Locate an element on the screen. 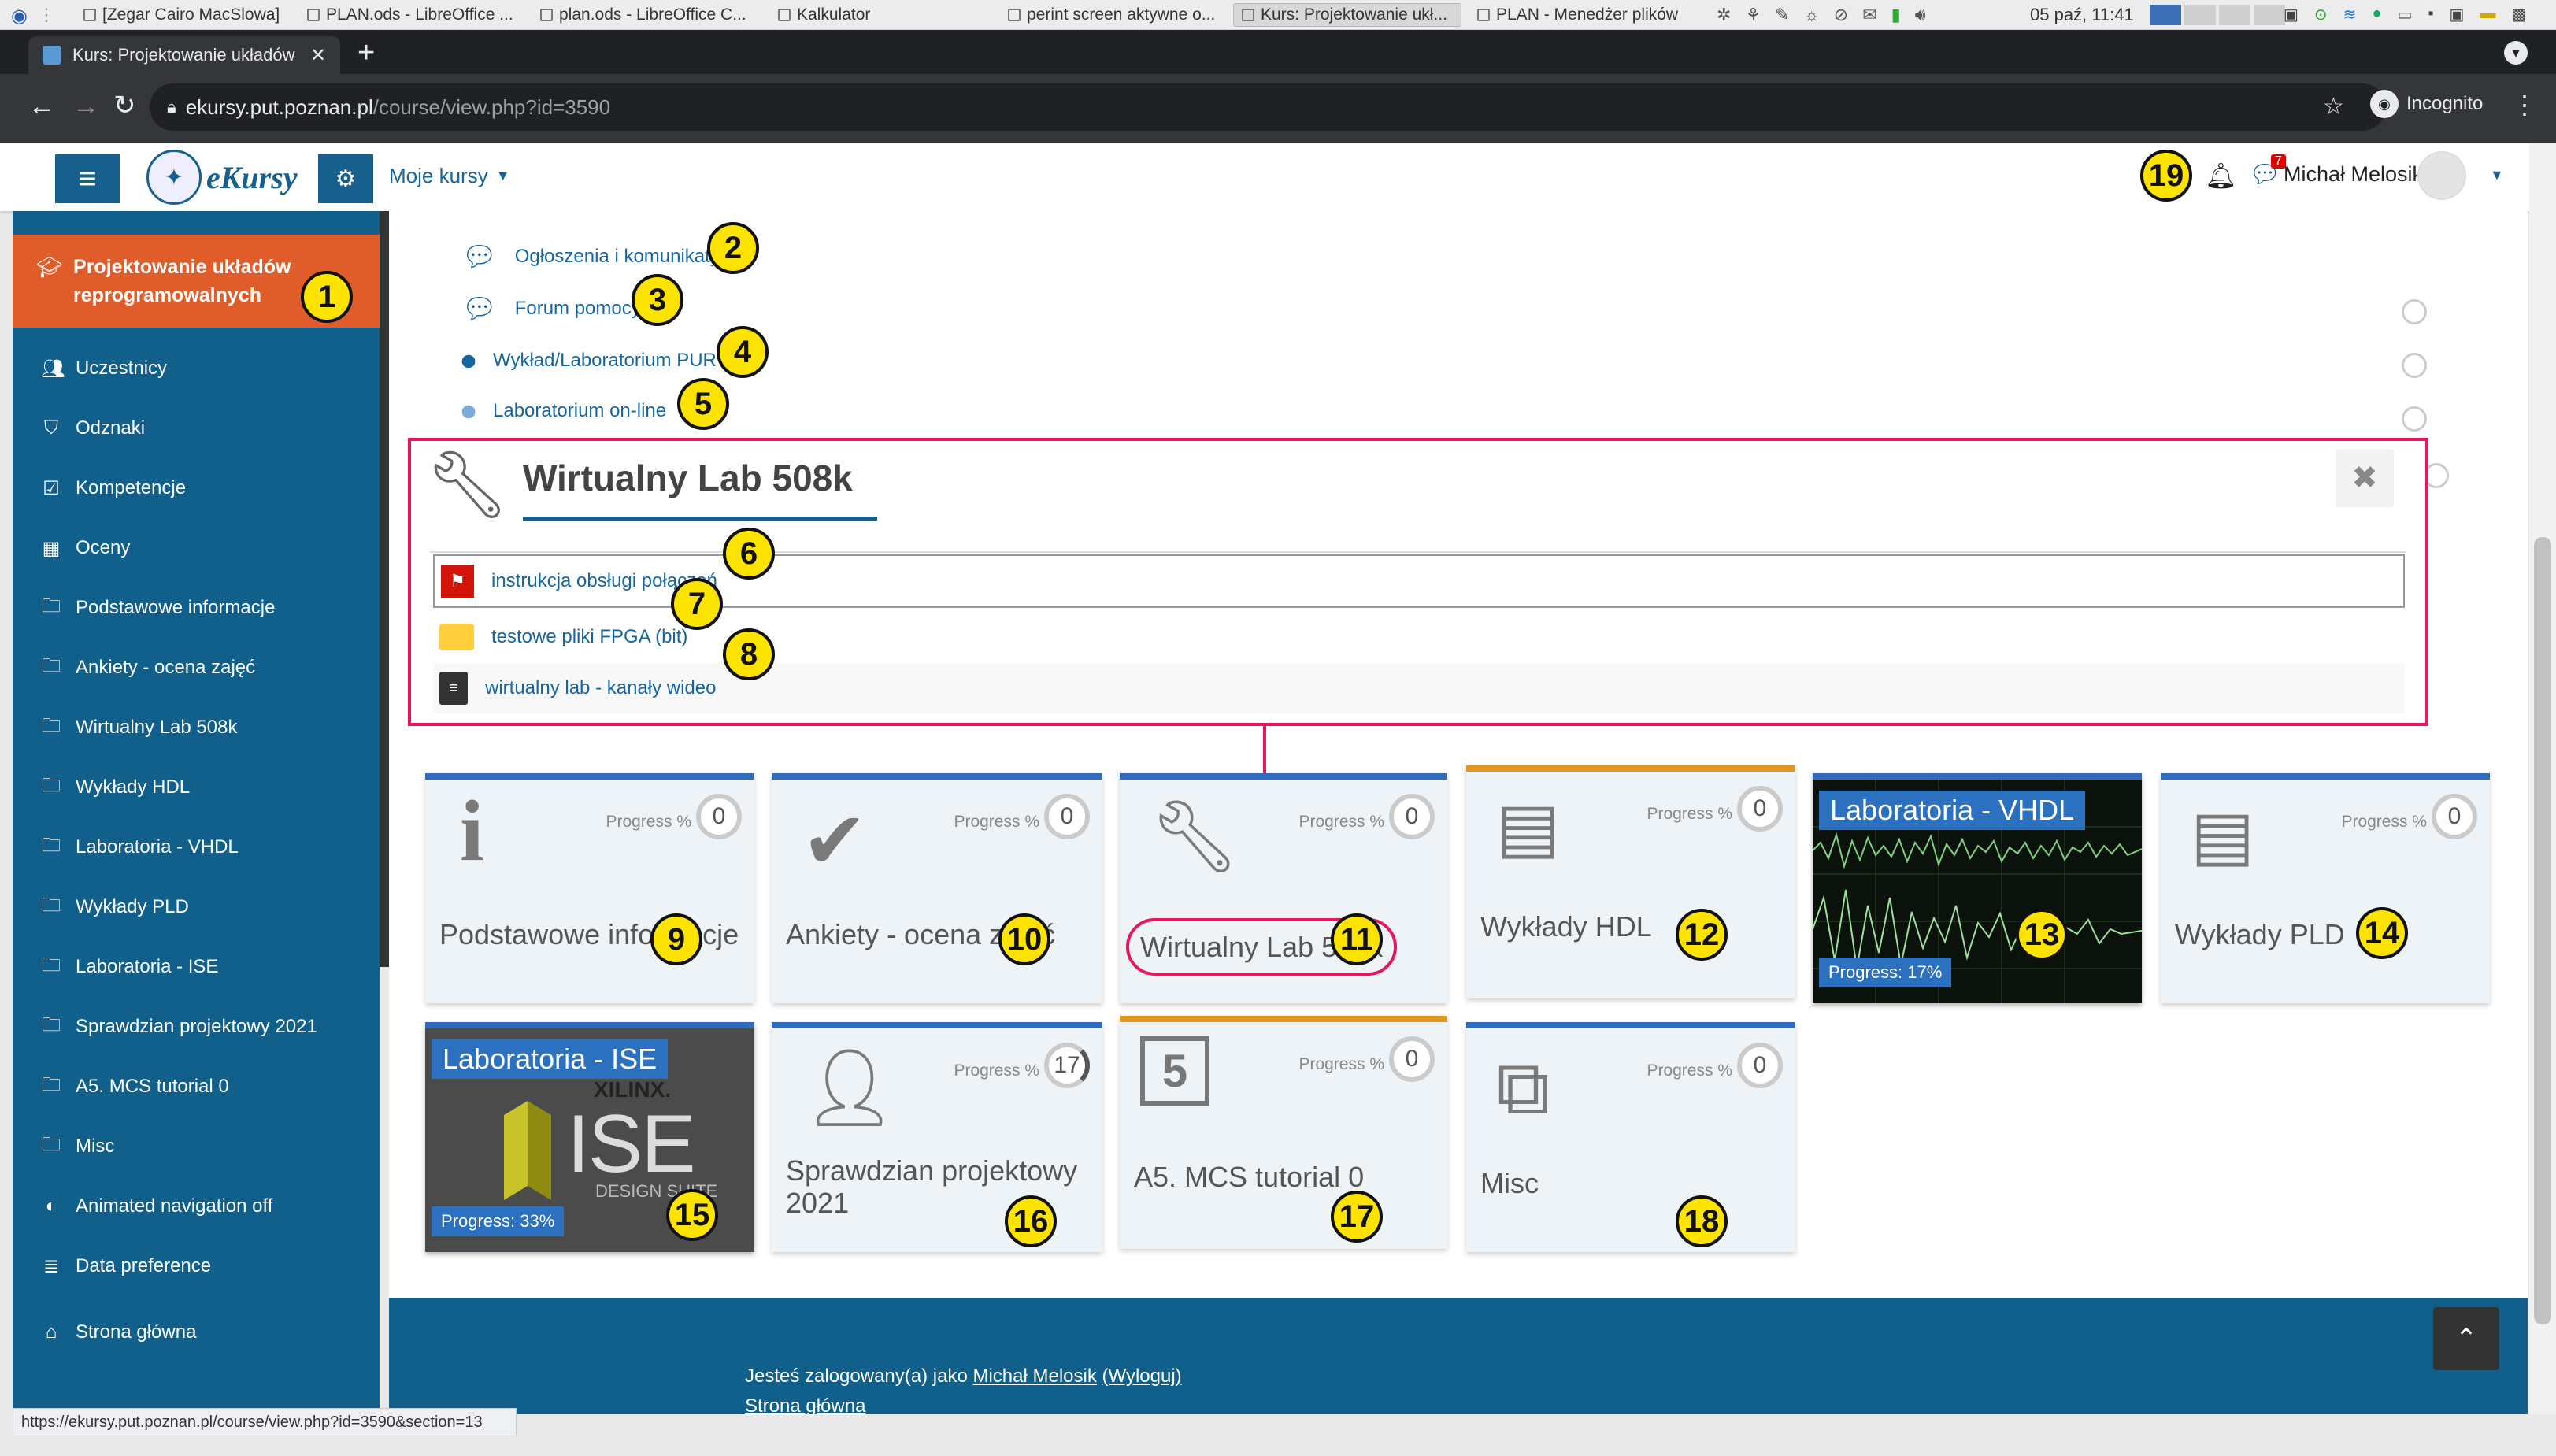 This screenshot has height=1456, width=2556. logout-link: (Wyloguj) is located at coordinates (1142, 1376).